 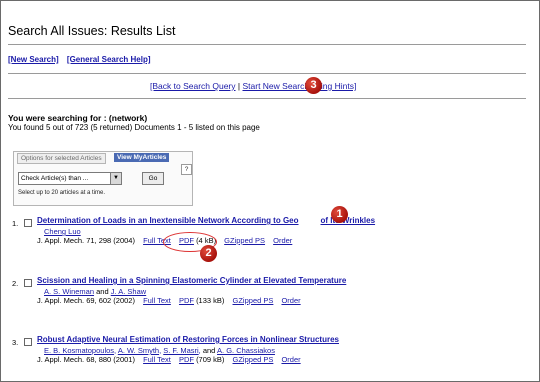 I want to click on result-authors: Cheng Luo, so click(x=62, y=231).